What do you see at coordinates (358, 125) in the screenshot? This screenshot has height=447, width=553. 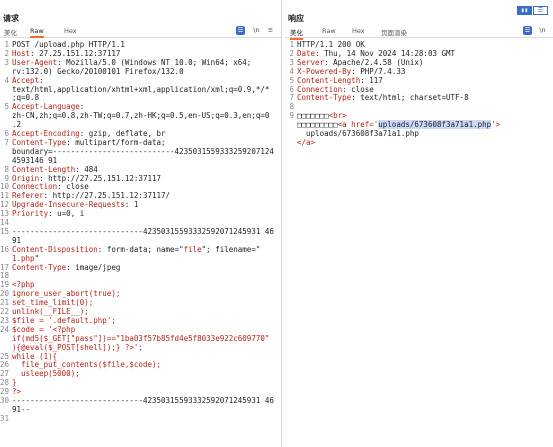 I see `code-token: <a href='` at bounding box center [358, 125].